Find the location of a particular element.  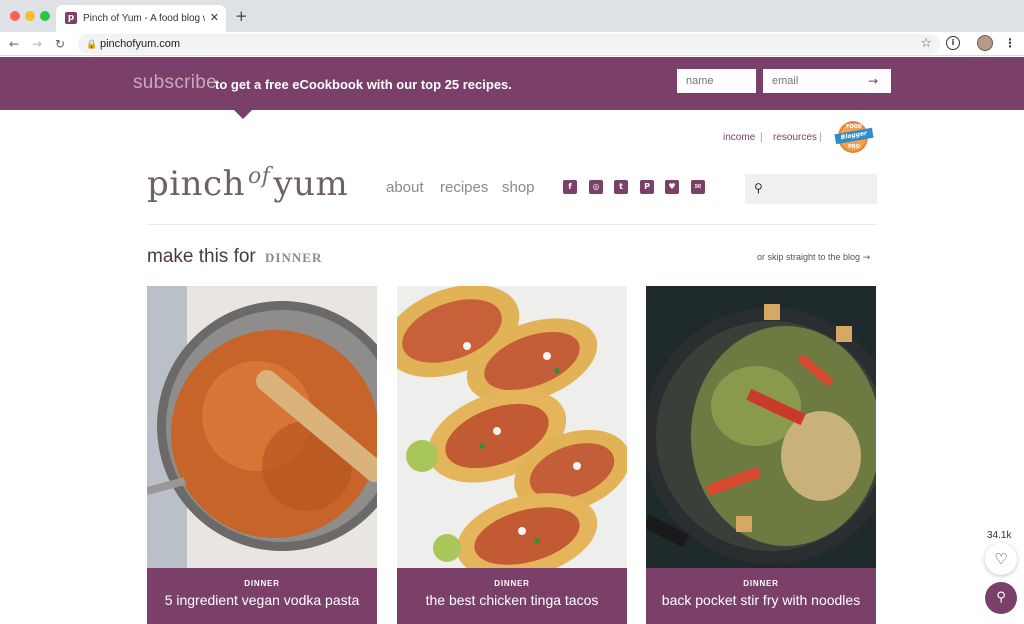

site-logo: pinch ofyum is located at coordinates (247, 186).